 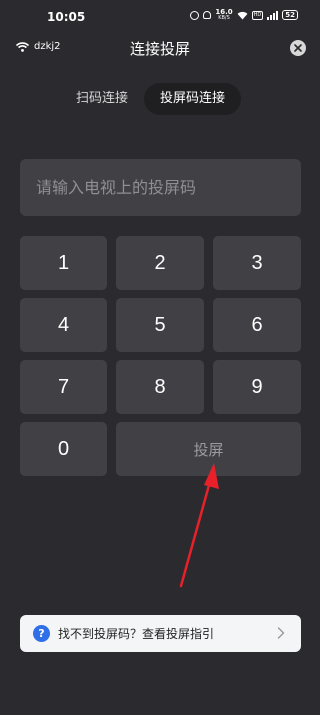 I want to click on chevron-right-icon, so click(x=281, y=633).